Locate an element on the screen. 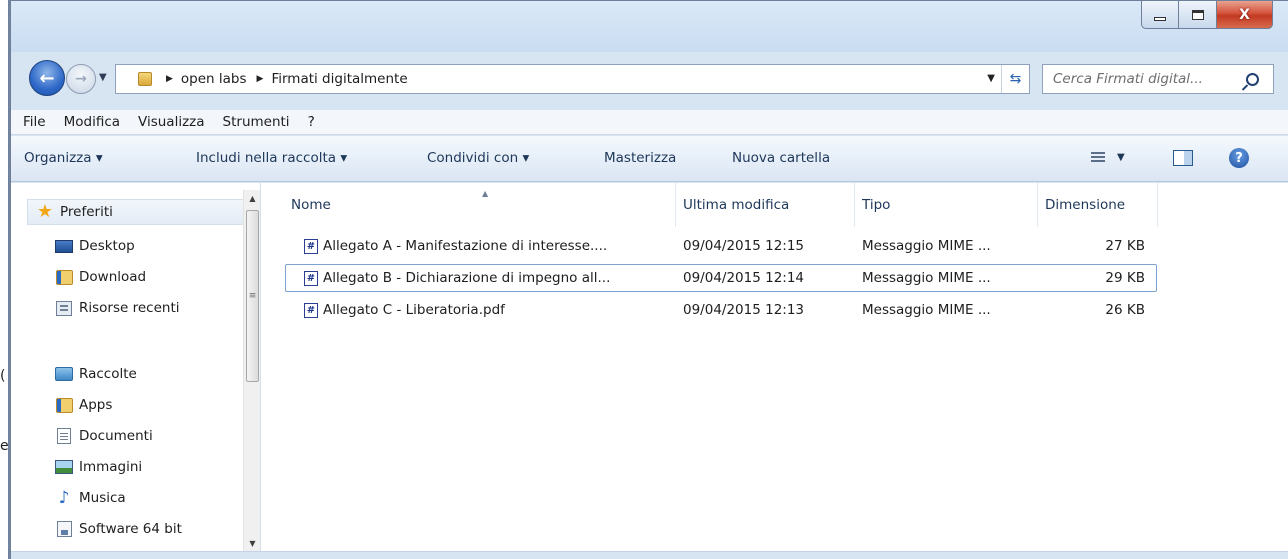 The height and width of the screenshot is (559, 1288). sidebar-item-desktop: Desktop is located at coordinates (95, 246).